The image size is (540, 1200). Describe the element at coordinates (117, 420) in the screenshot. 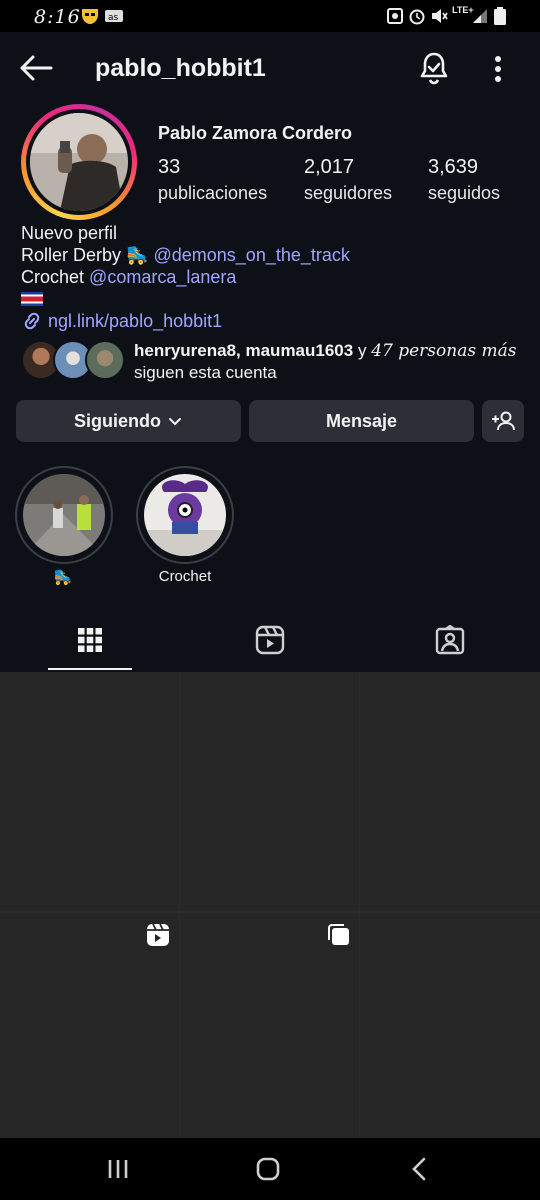

I see `following-button-label: Siguiendo` at that location.